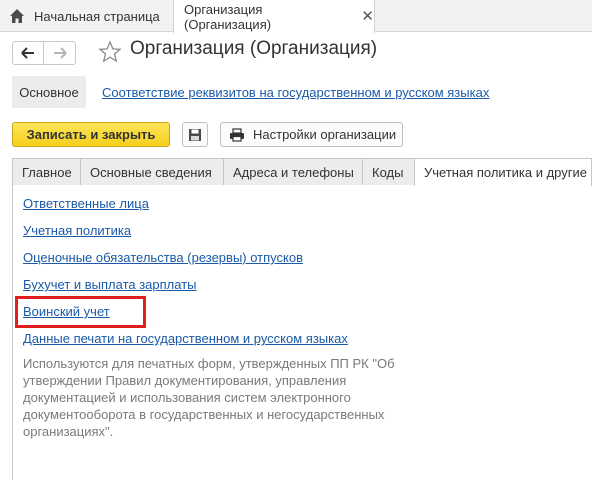  I want to click on save-and-close-button: Записать и закрыть, so click(91, 134).